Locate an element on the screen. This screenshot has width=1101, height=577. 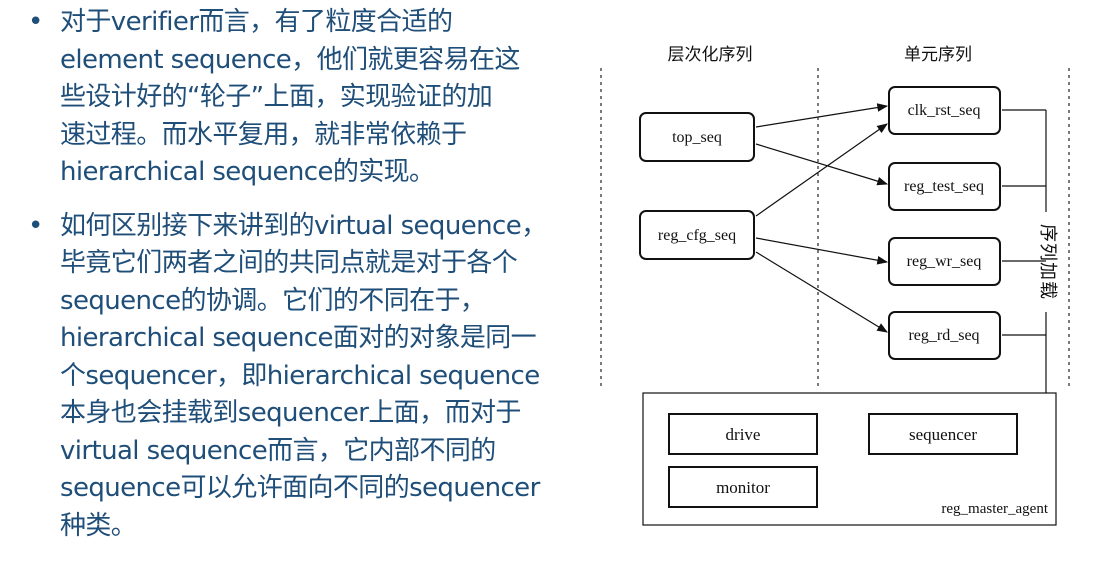
component-sequencer: sequencer is located at coordinates (943, 434).